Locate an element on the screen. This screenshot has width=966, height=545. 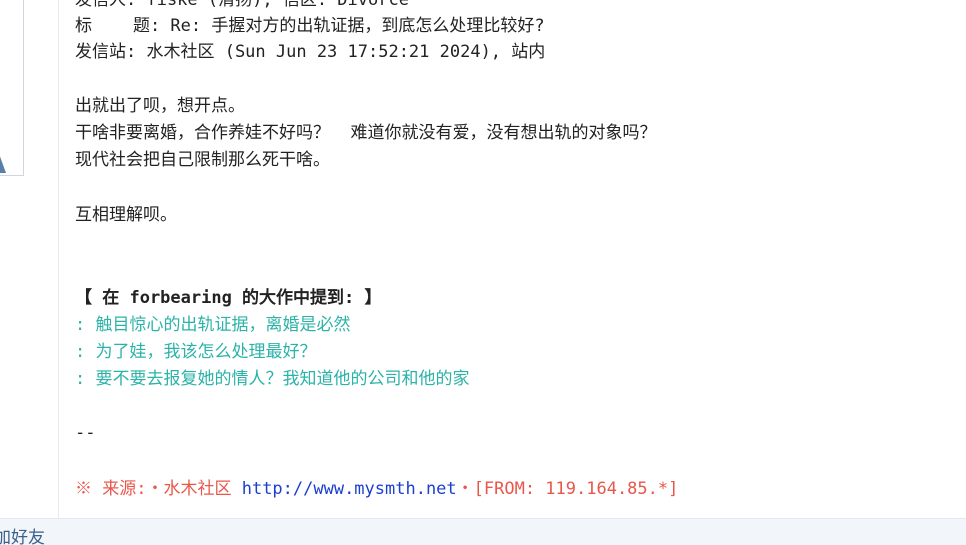
body-line: 现代社会把自己限制那么死干啥。 is located at coordinates (202, 160).